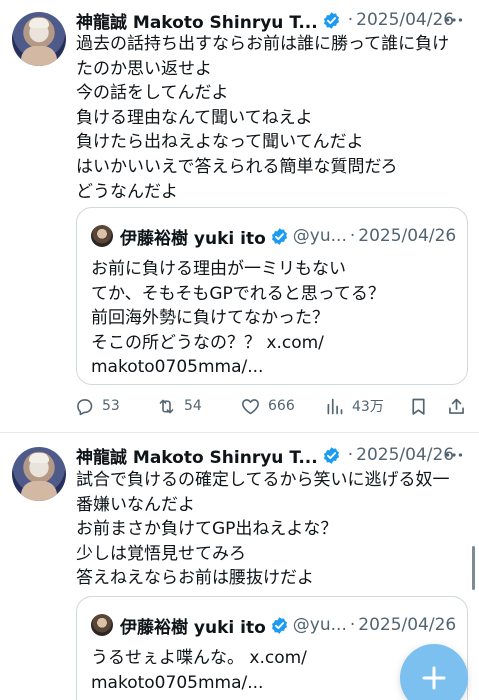  What do you see at coordinates (193, 406) in the screenshot?
I see `retweet-count: 54` at bounding box center [193, 406].